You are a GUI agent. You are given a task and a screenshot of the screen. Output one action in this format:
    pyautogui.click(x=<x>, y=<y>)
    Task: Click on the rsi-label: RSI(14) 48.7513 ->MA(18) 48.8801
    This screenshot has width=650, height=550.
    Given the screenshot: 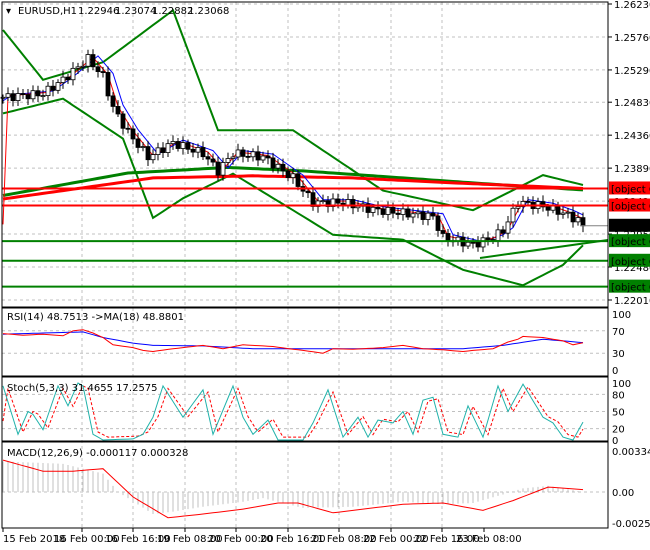 What is the action you would take?
    pyautogui.click(x=95, y=317)
    